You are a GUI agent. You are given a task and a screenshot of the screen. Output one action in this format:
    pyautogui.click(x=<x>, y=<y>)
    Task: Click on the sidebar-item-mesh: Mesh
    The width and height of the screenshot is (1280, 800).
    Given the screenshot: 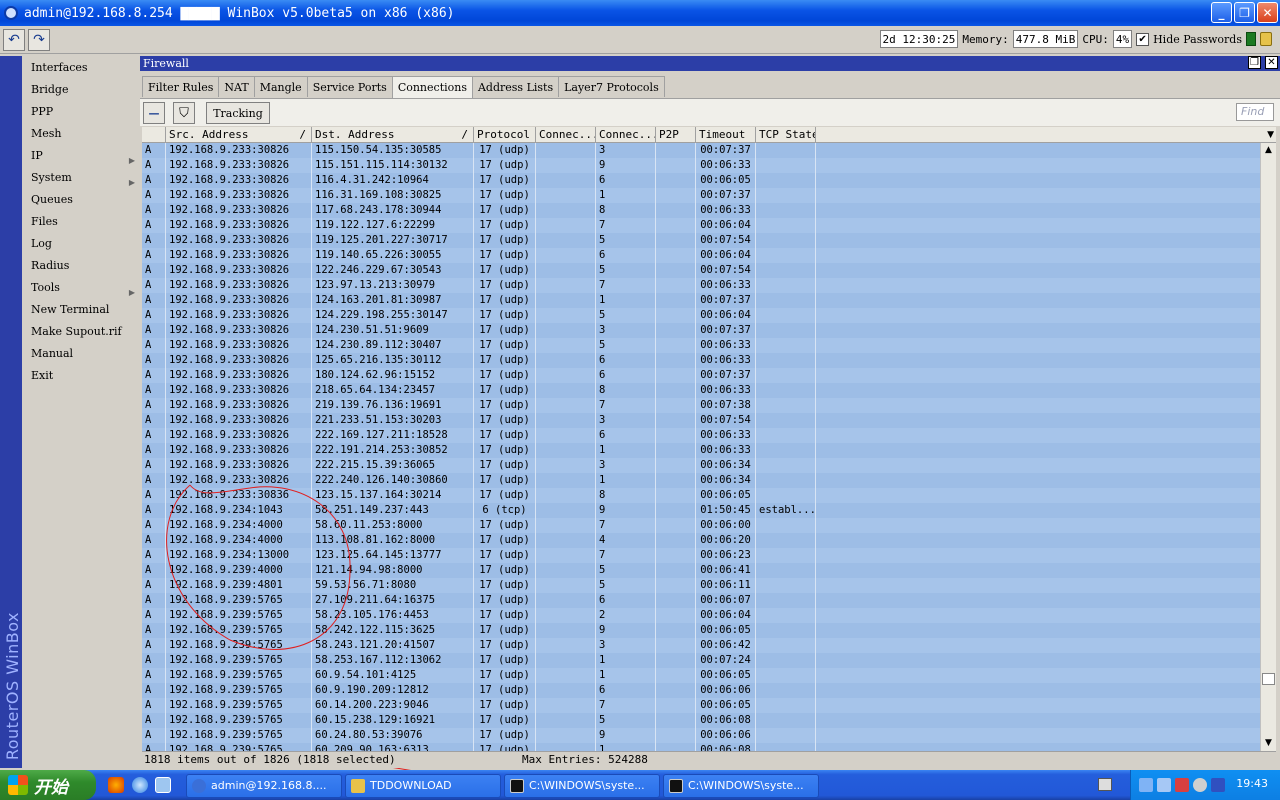 What is the action you would take?
    pyautogui.click(x=83, y=134)
    